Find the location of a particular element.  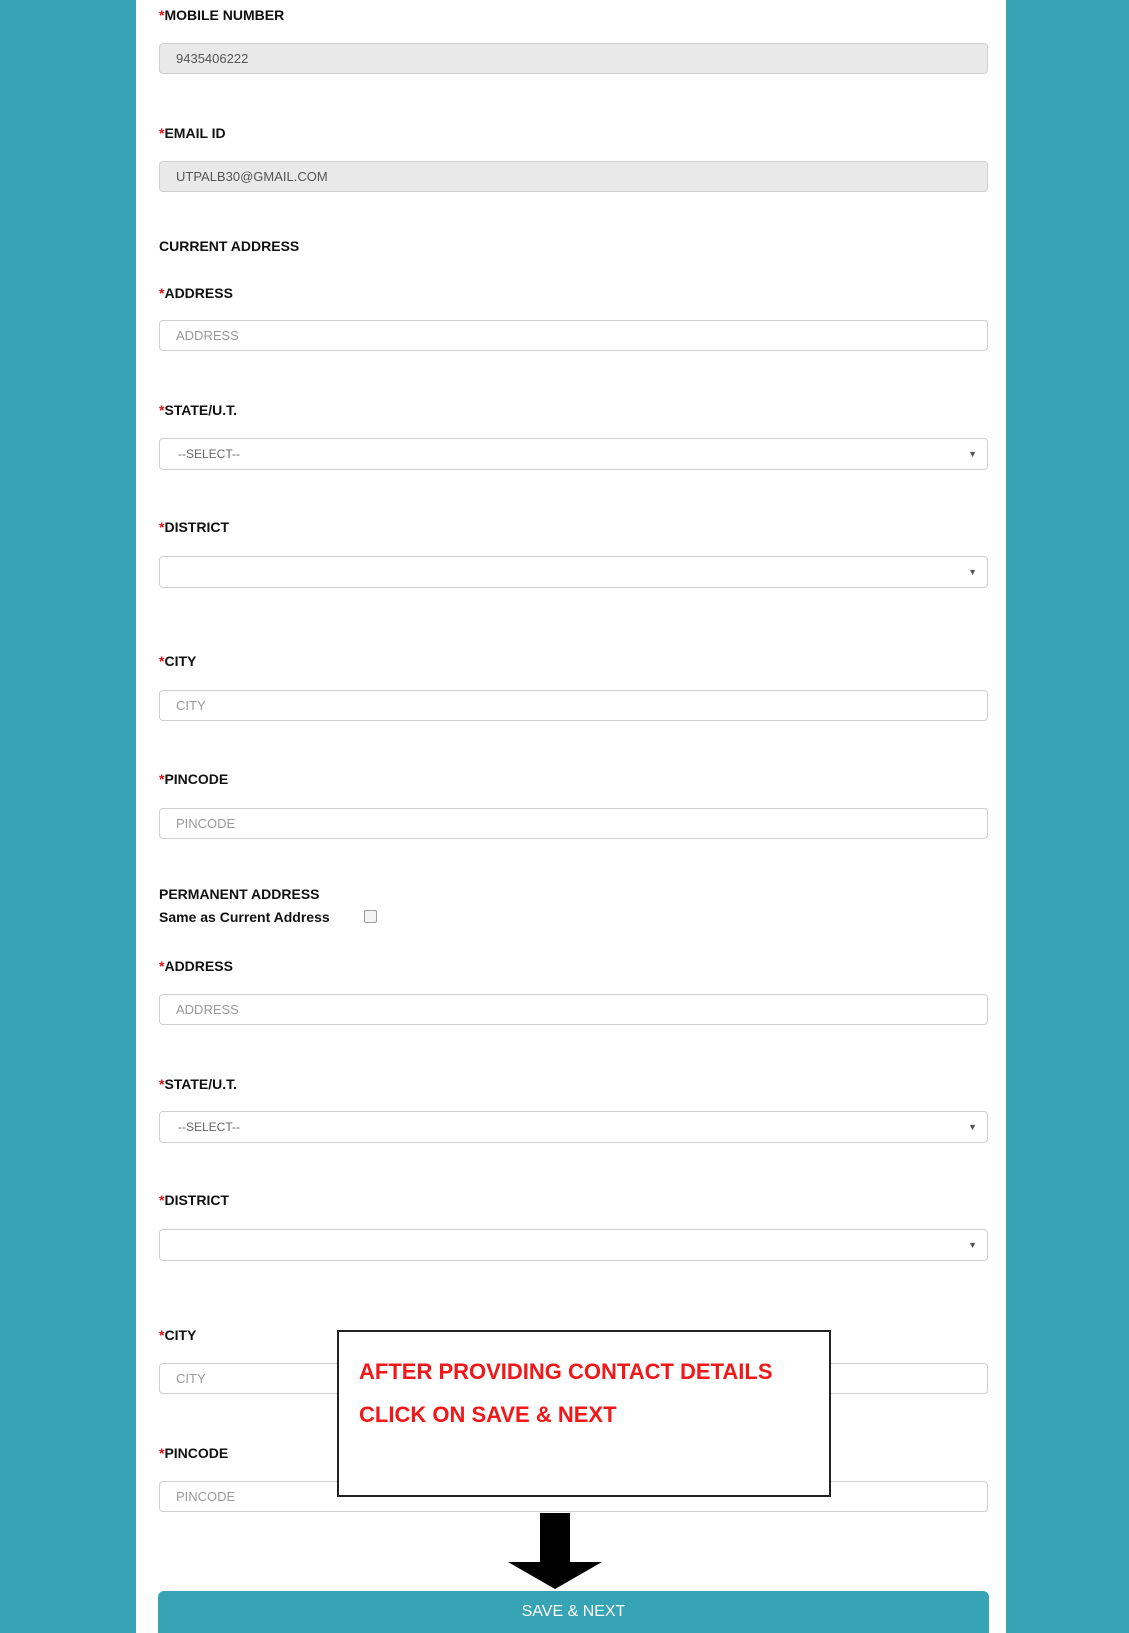

current-district-select: ▼ is located at coordinates (573, 572).